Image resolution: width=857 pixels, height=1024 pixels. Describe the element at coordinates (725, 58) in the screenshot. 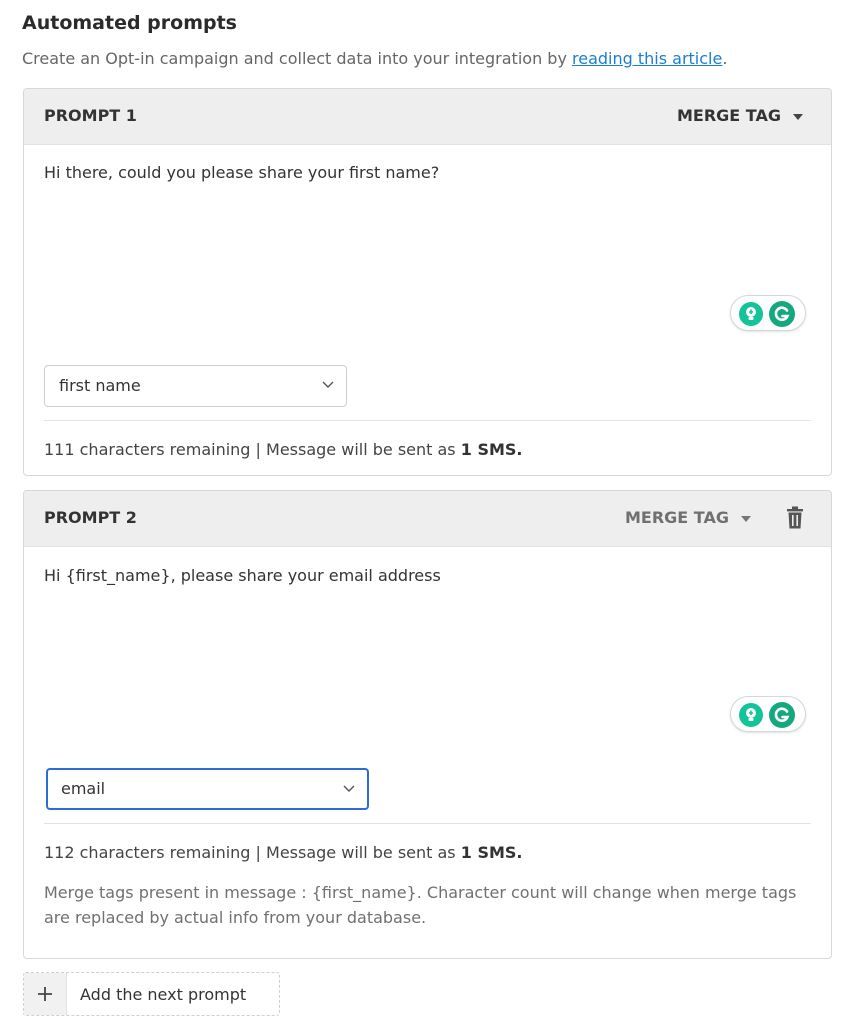

I see `description-suffix: .` at that location.